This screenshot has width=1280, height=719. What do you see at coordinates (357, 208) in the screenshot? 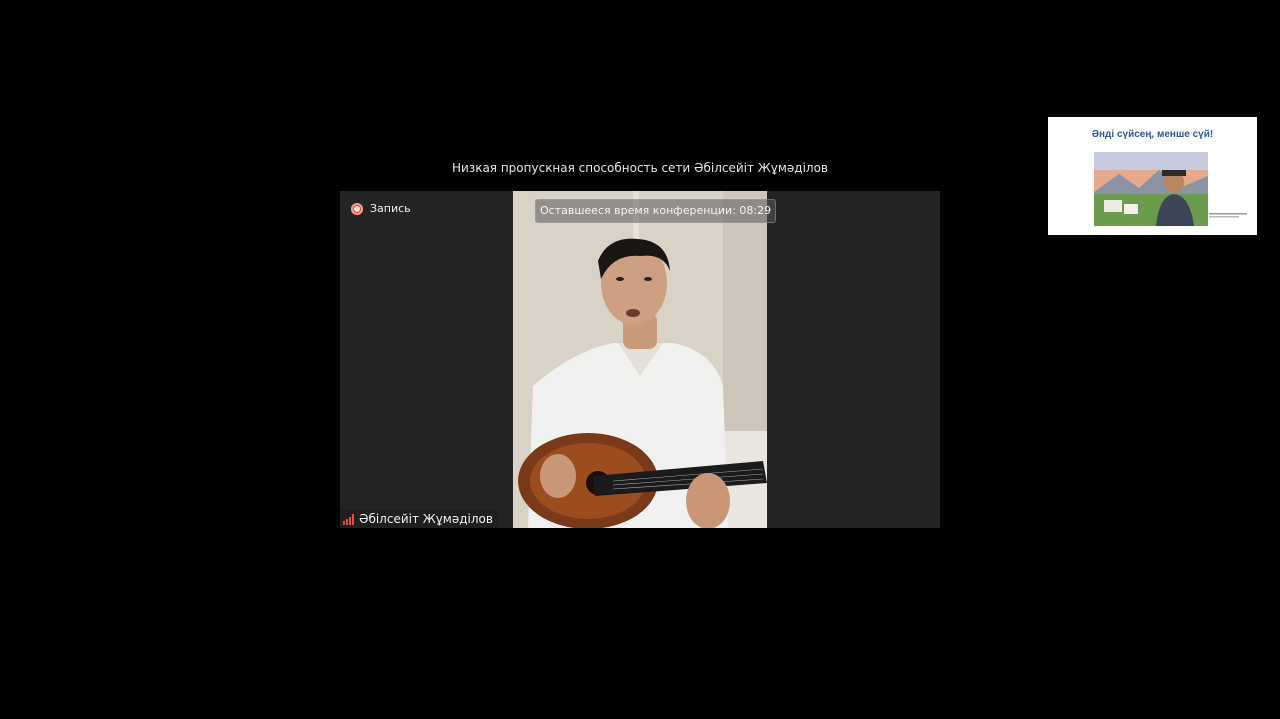
I see `recording-icon` at bounding box center [357, 208].